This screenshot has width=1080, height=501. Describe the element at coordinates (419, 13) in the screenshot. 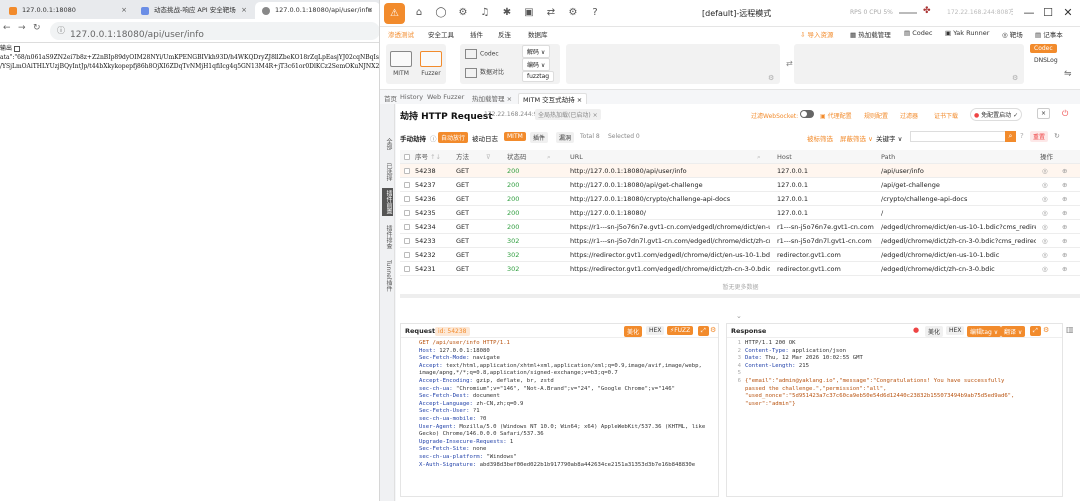

I see `home-icon: ⌂` at that location.